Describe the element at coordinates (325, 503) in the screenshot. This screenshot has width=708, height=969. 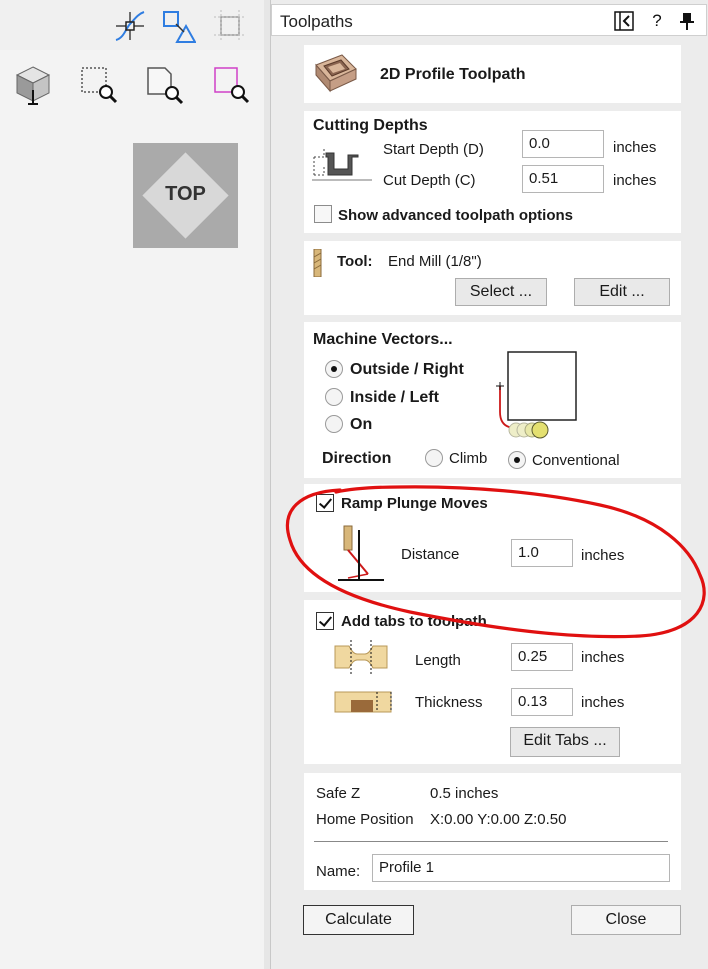
I see `ramp-checkbox` at that location.